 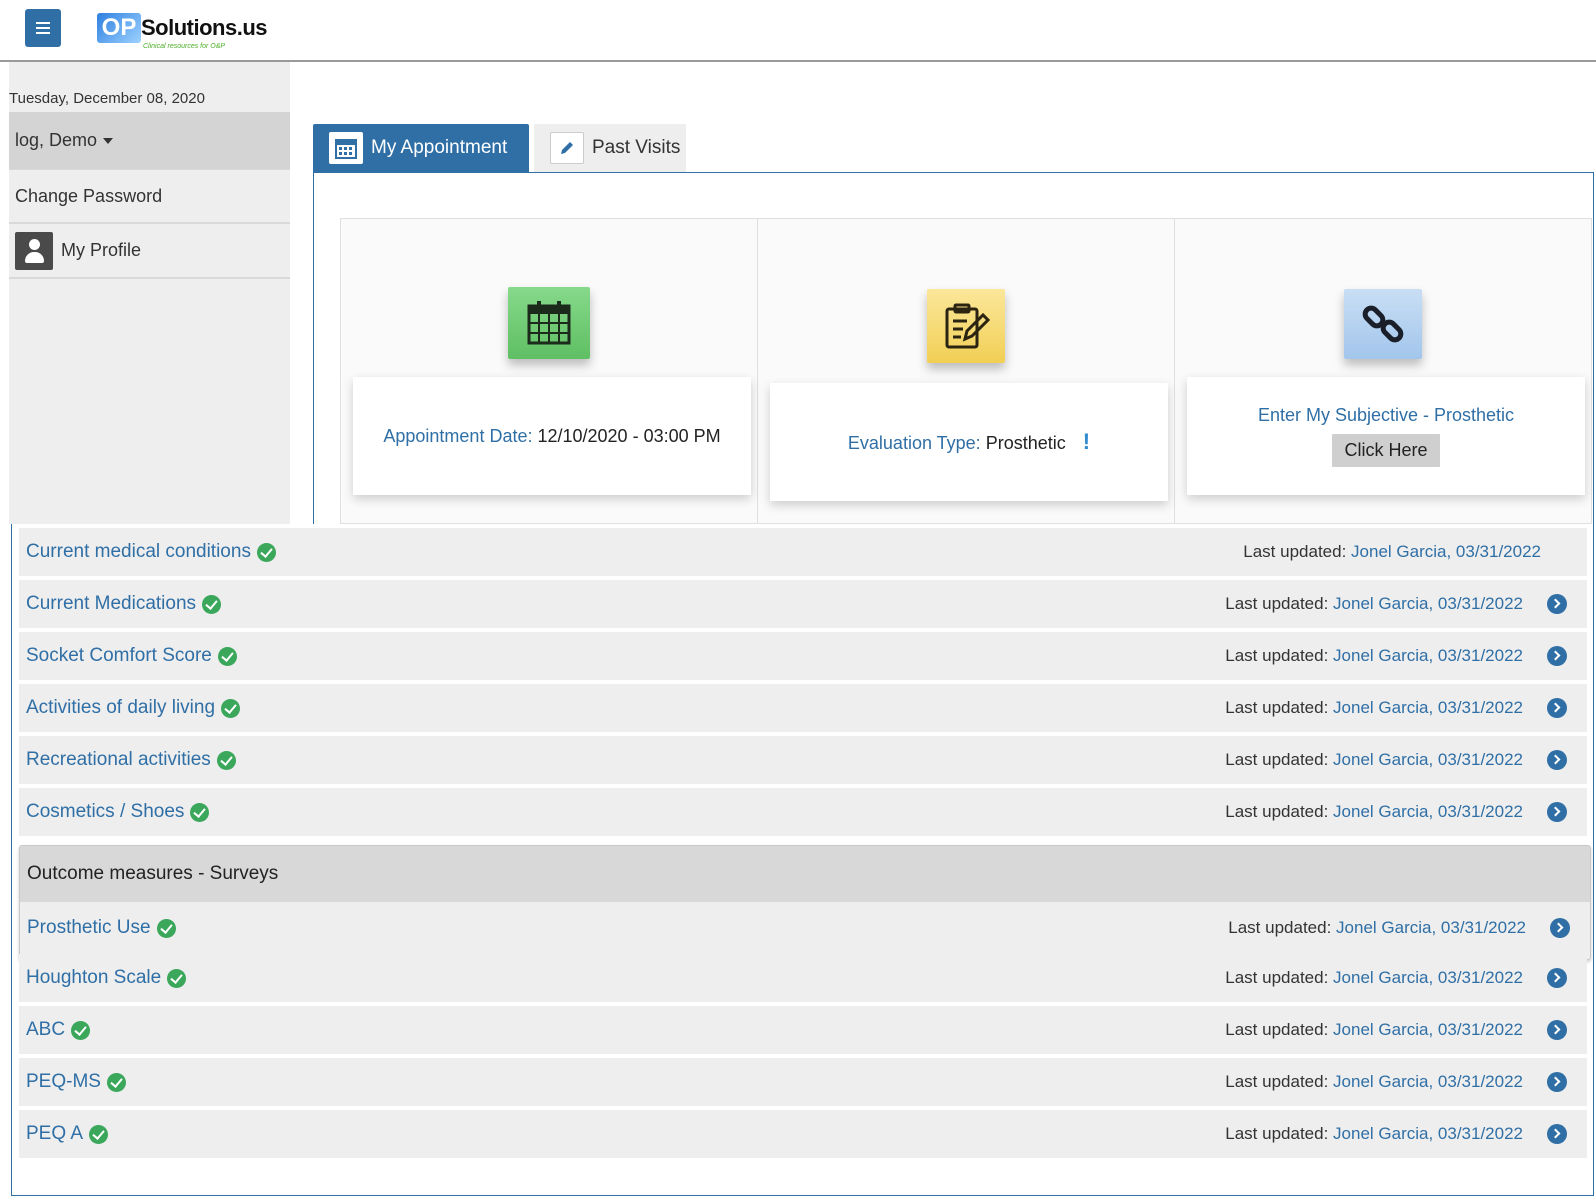 I want to click on list-item-title: Recreational activities, so click(x=118, y=760).